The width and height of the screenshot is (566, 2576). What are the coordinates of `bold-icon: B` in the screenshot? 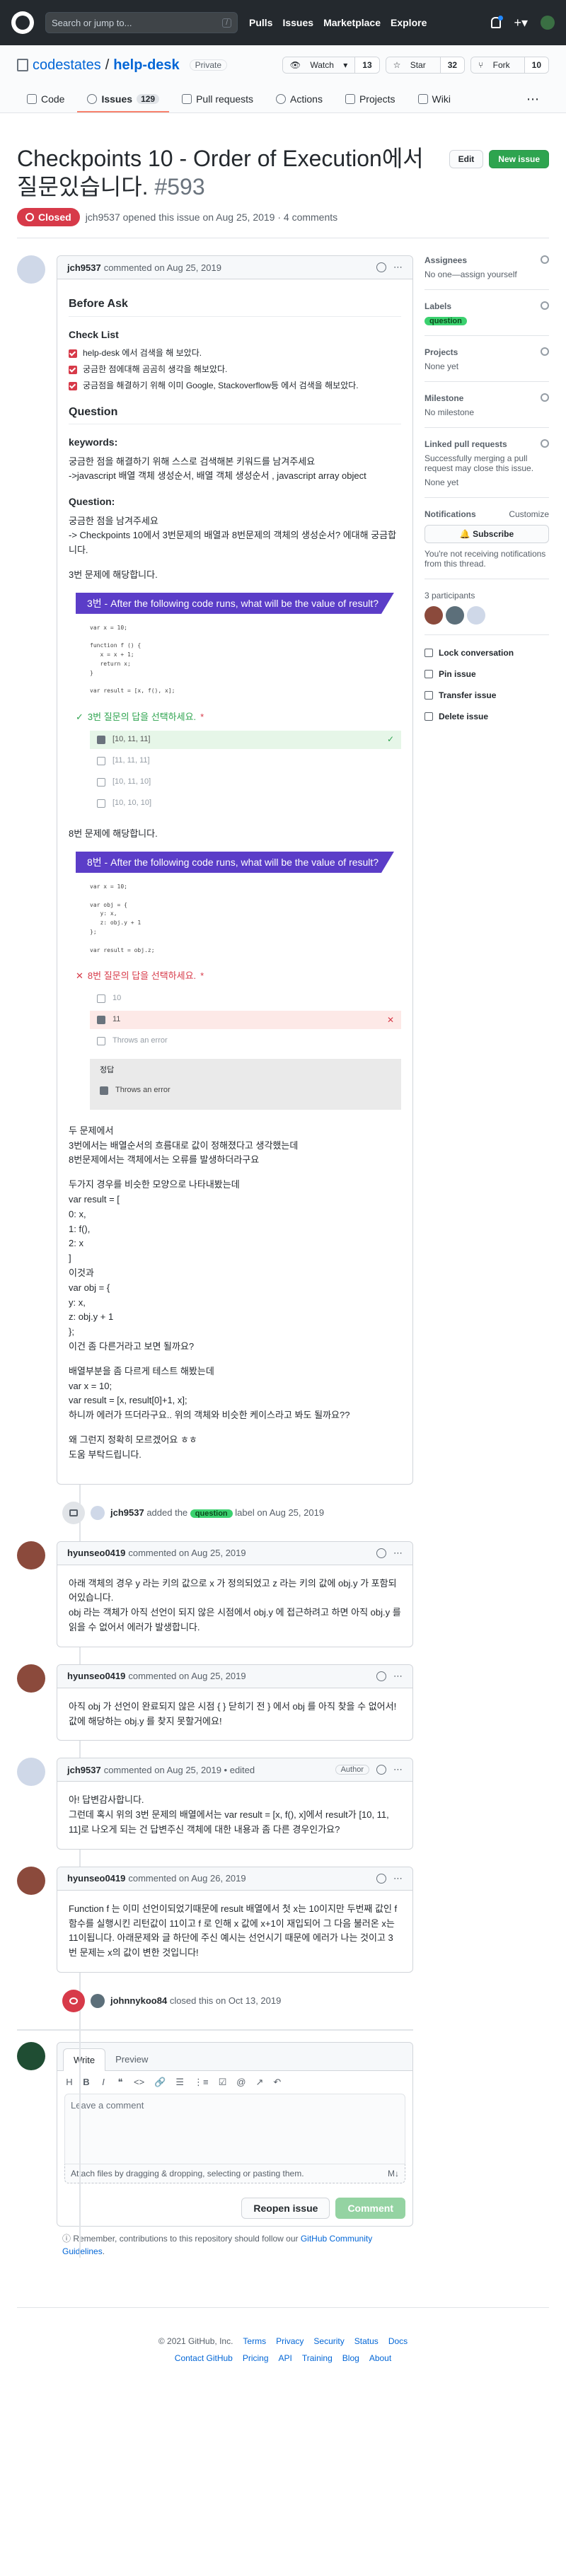 It's located at (86, 2082).